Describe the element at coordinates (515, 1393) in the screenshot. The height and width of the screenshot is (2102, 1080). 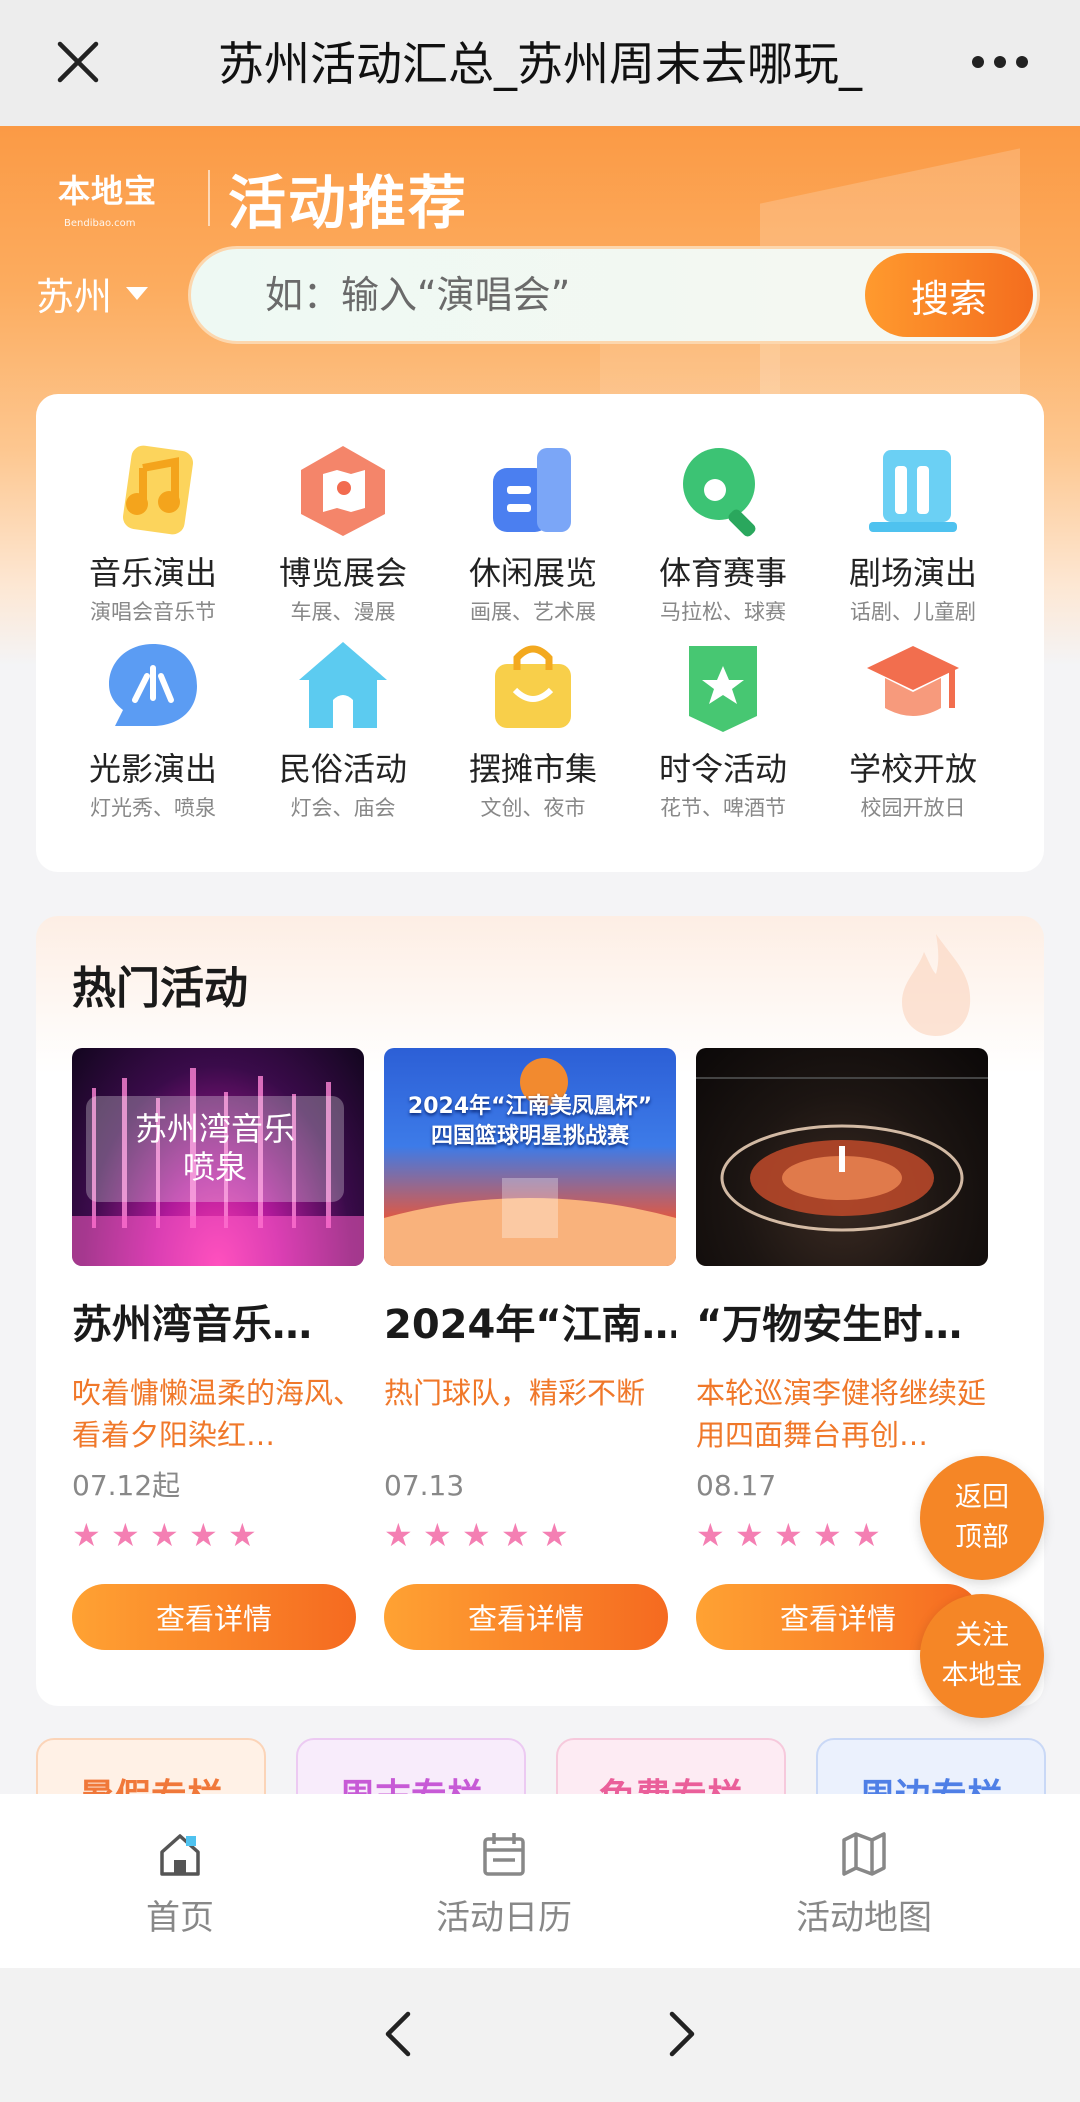
I see `activity-description: 热门球队，精彩不断` at that location.